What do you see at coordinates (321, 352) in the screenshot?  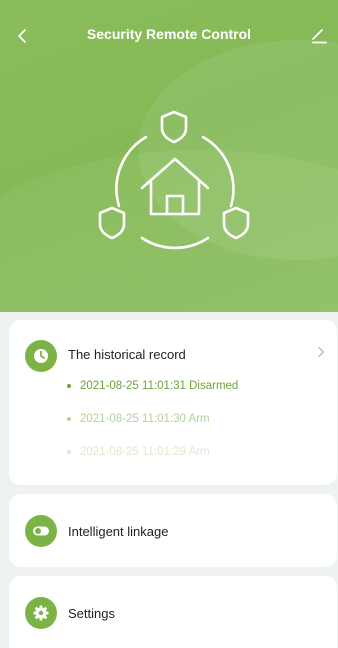 I see `chevron-right-icon` at bounding box center [321, 352].